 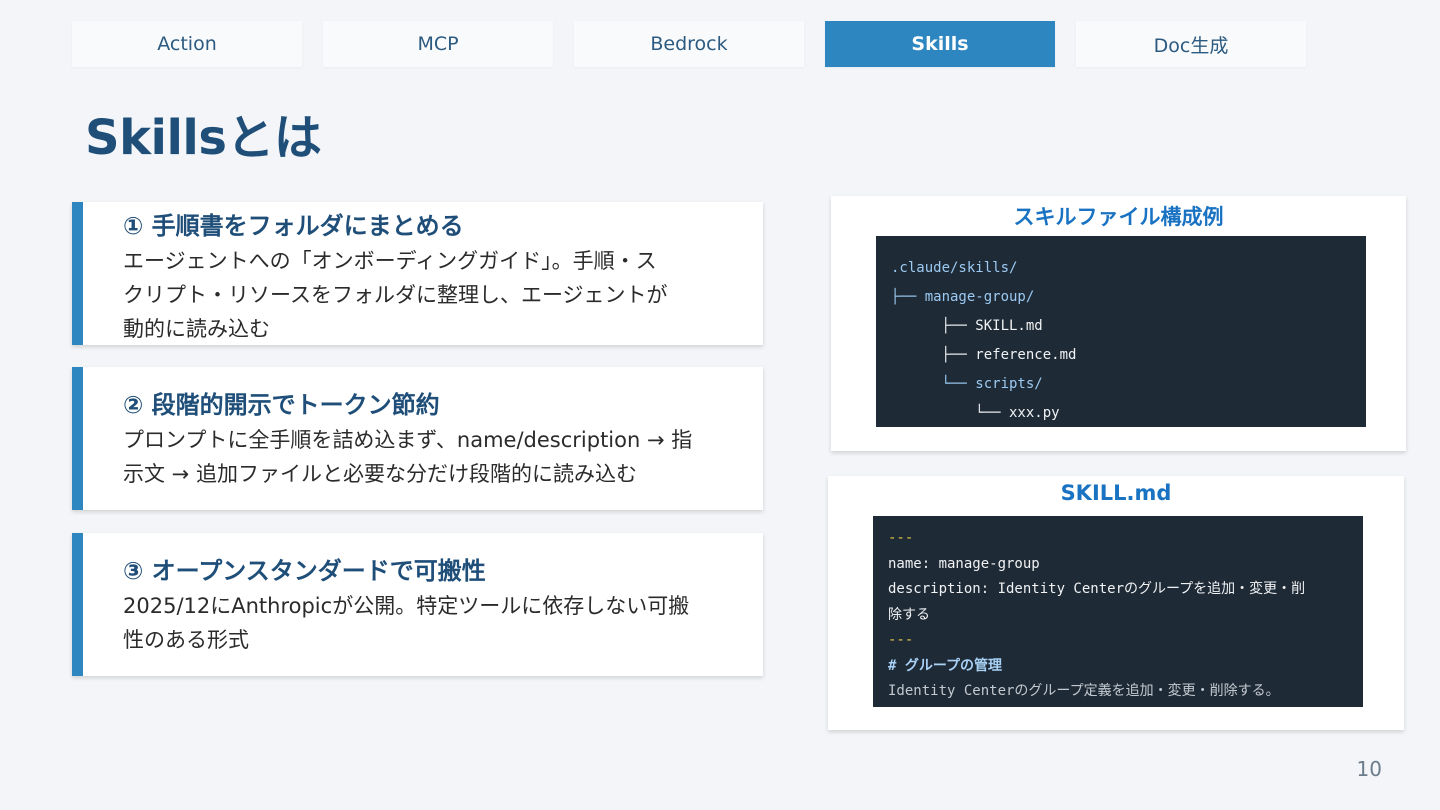 I want to click on code-line: 除する, so click(x=909, y=614).